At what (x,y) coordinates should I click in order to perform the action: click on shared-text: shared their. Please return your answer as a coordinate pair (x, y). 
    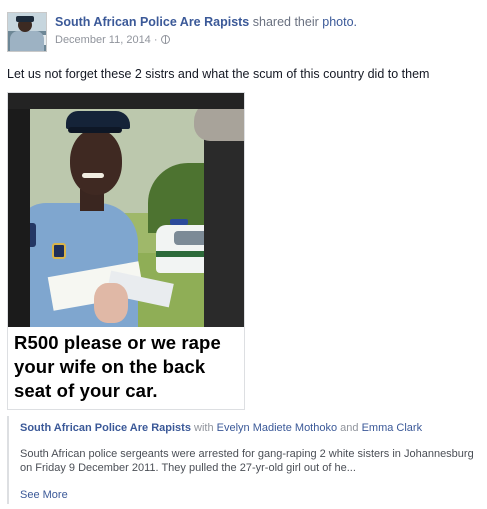
    Looking at the image, I should click on (285, 22).